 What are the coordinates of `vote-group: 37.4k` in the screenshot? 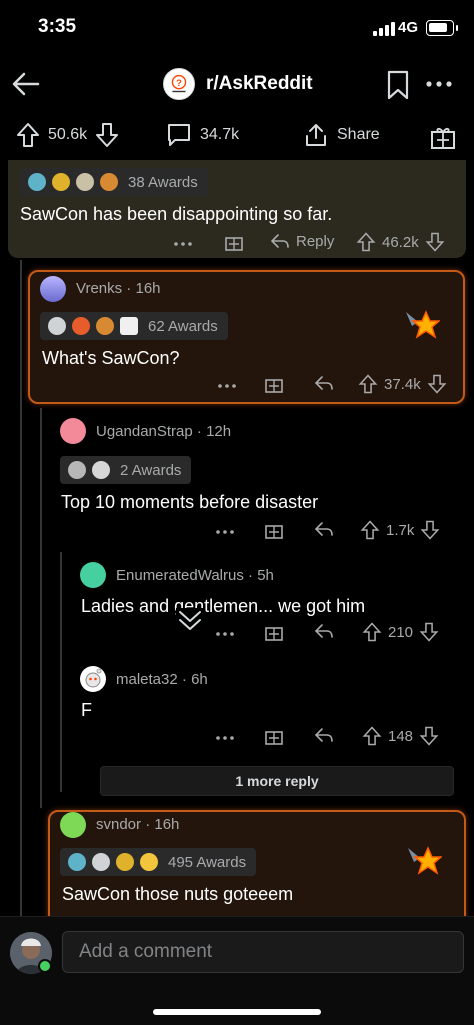 It's located at (402, 384).